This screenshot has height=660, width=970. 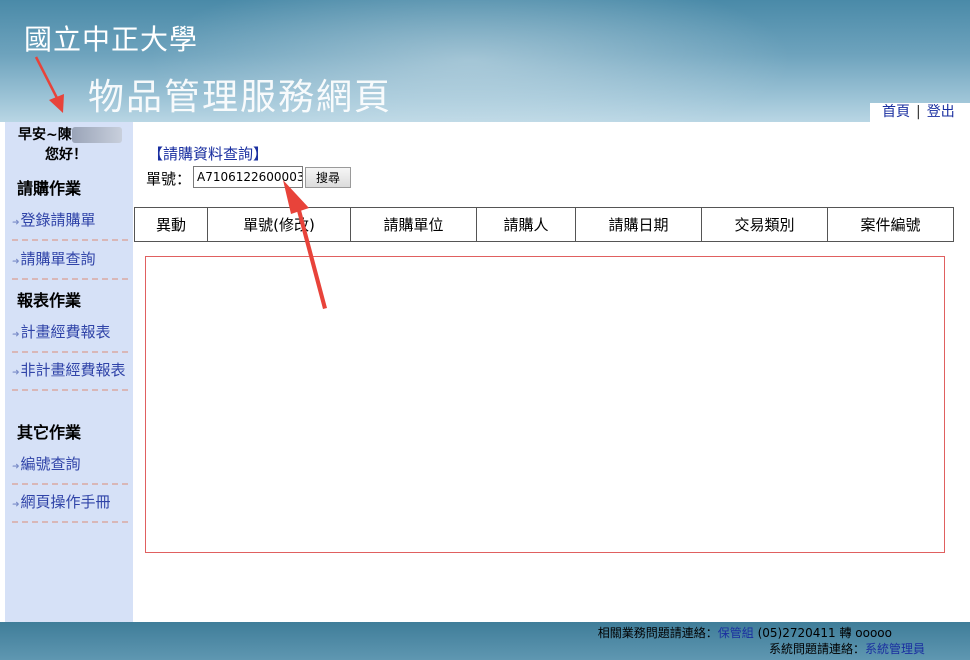 I want to click on column-header-date: 請購日期, so click(x=638, y=224).